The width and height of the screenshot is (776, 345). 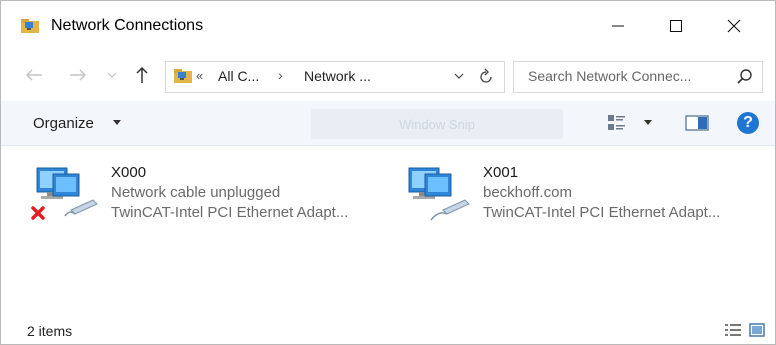 I want to click on refresh-button, so click(x=486, y=76).